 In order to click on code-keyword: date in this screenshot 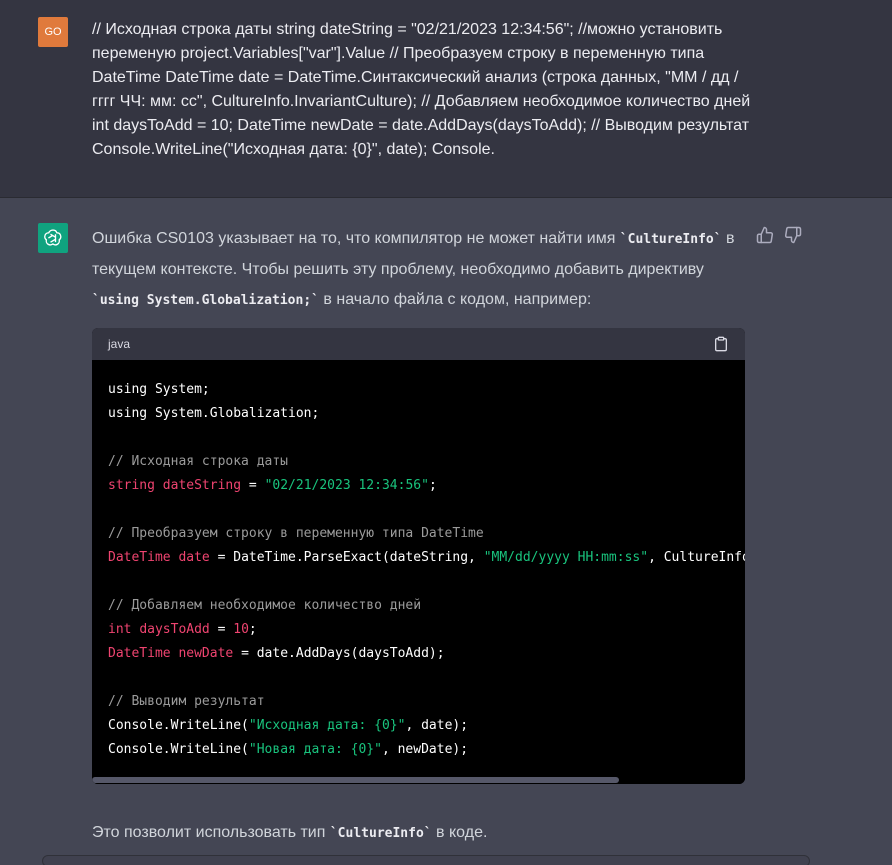, I will do `click(194, 557)`.